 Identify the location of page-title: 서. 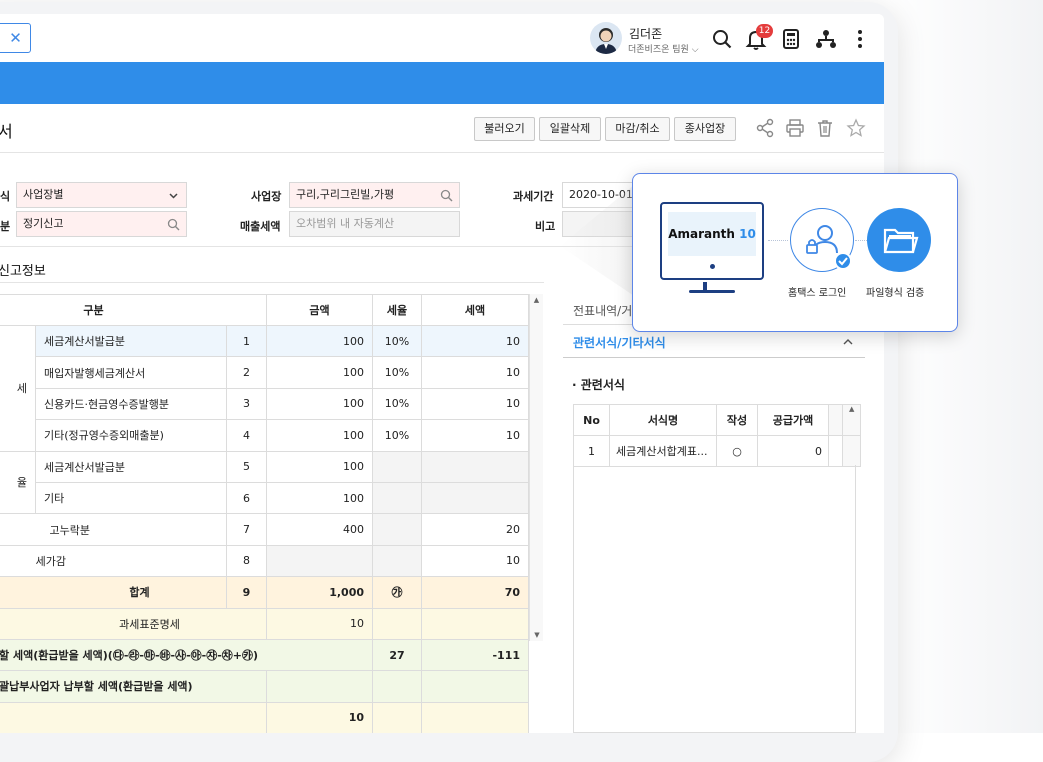
(6, 131).